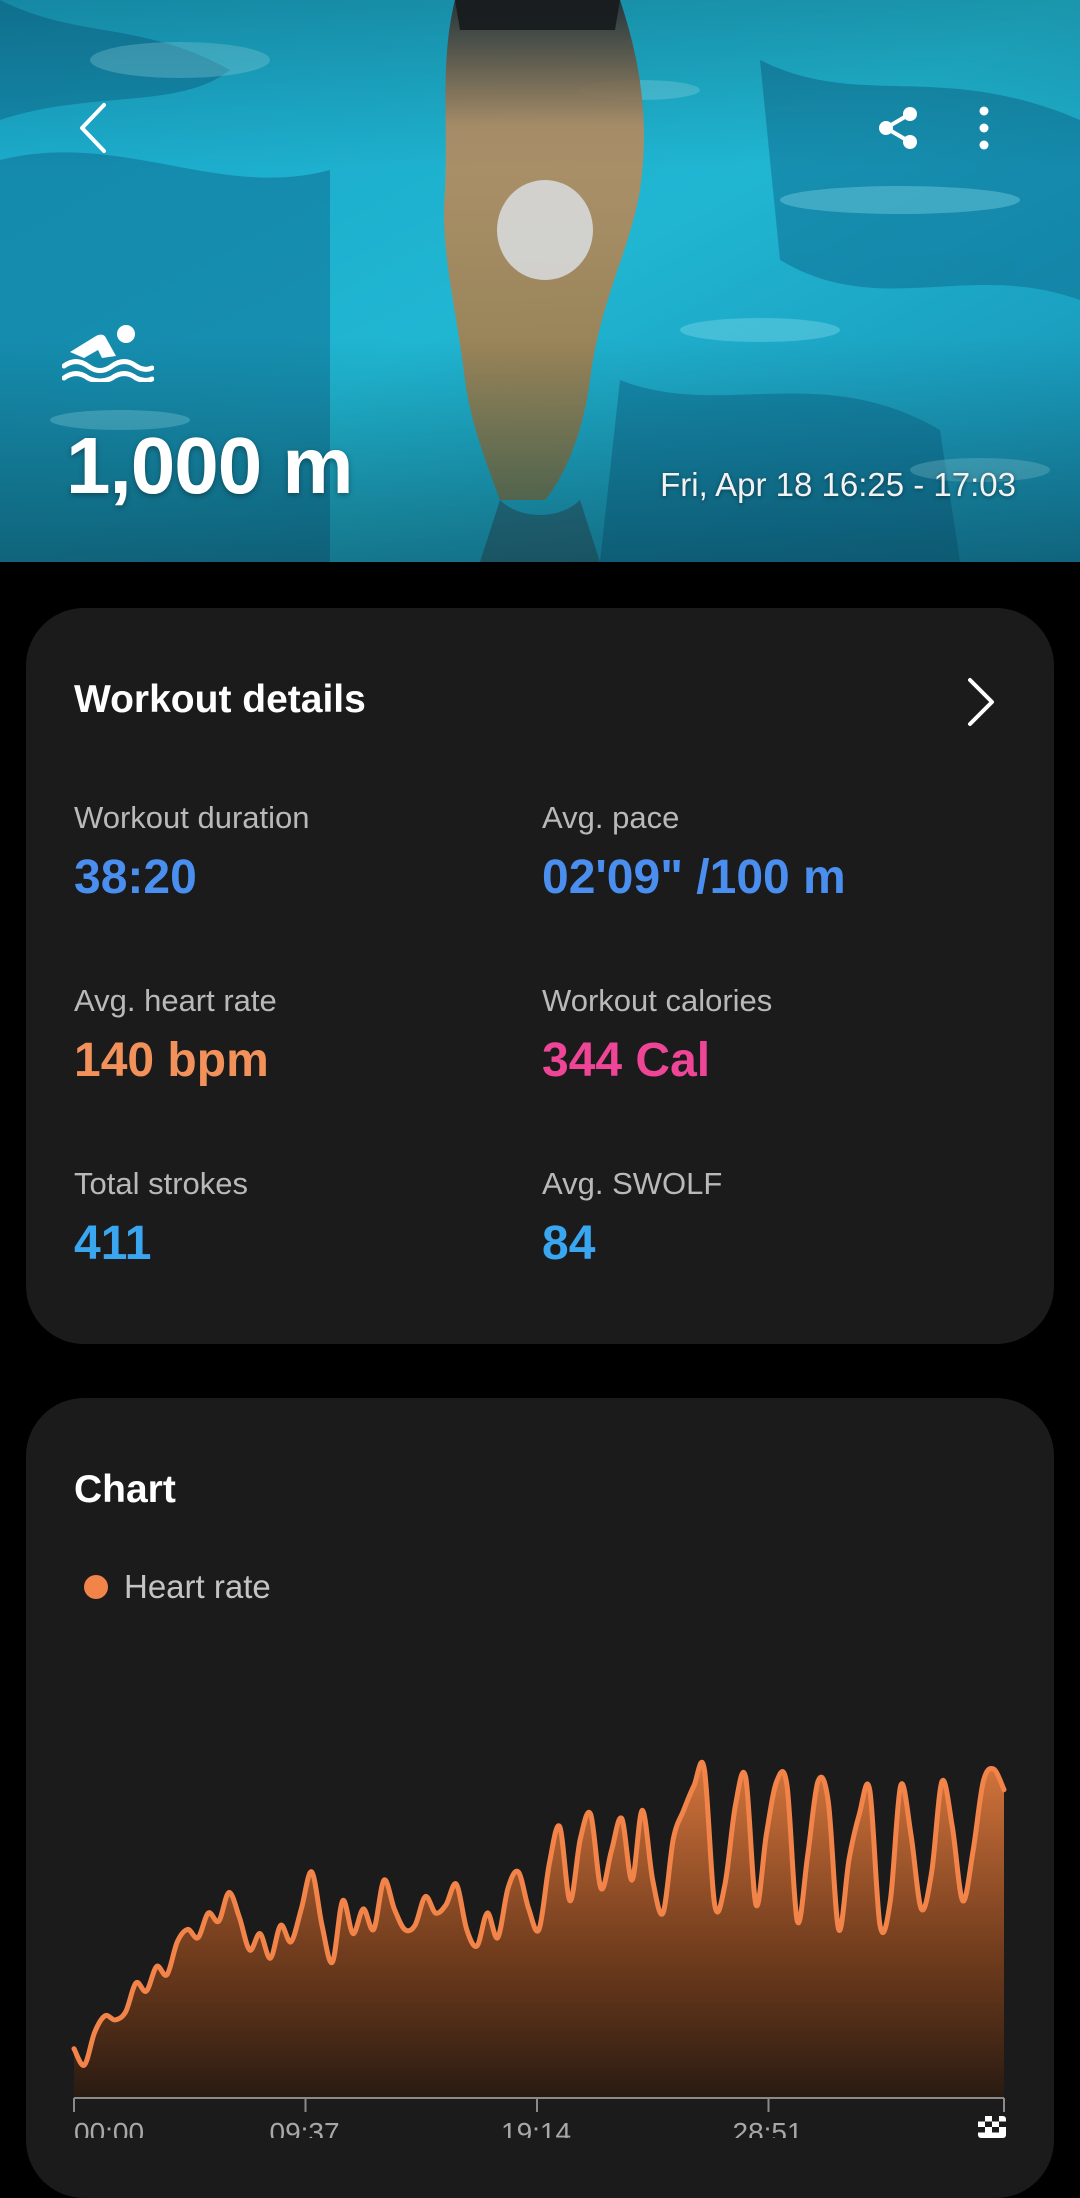  Describe the element at coordinates (980, 702) in the screenshot. I see `chevron-right-icon` at that location.